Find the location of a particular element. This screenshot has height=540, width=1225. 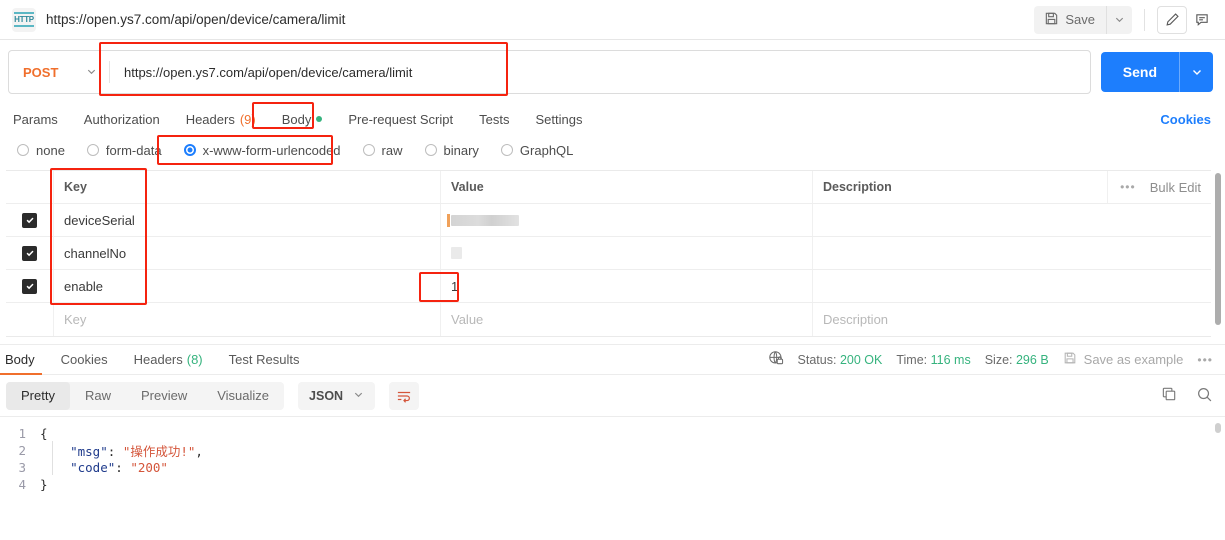

radio-raw-label: raw is located at coordinates (392, 150).